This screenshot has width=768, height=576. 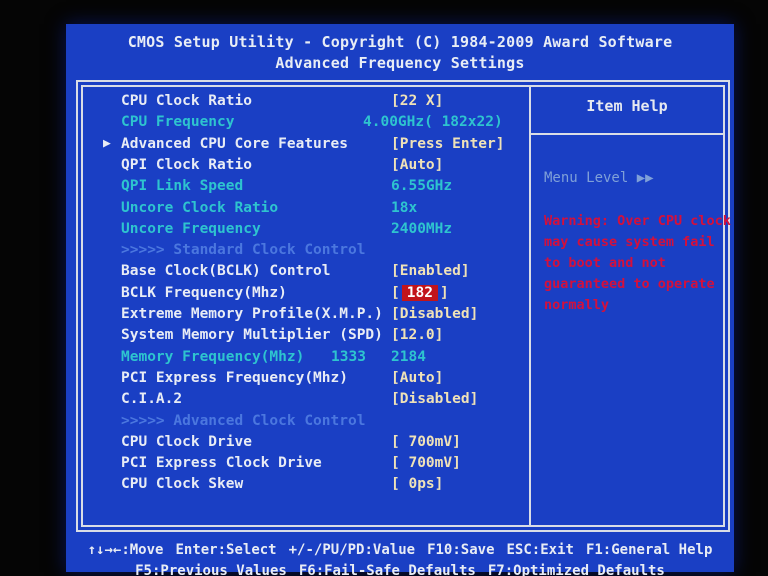 I want to click on setting-value: 4.00GHz( 182x22), so click(x=433, y=122).